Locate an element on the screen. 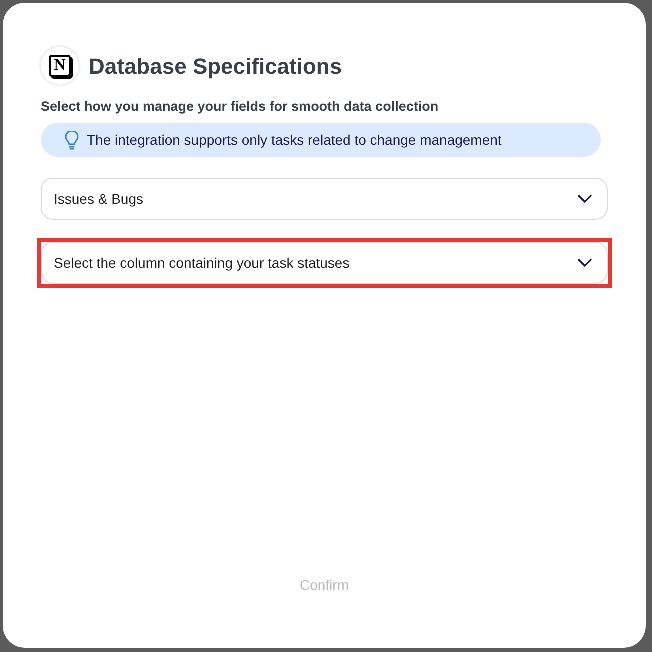 This screenshot has height=652, width=652. info-text: The integration supports only tasks related to change management is located at coordinates (294, 140).